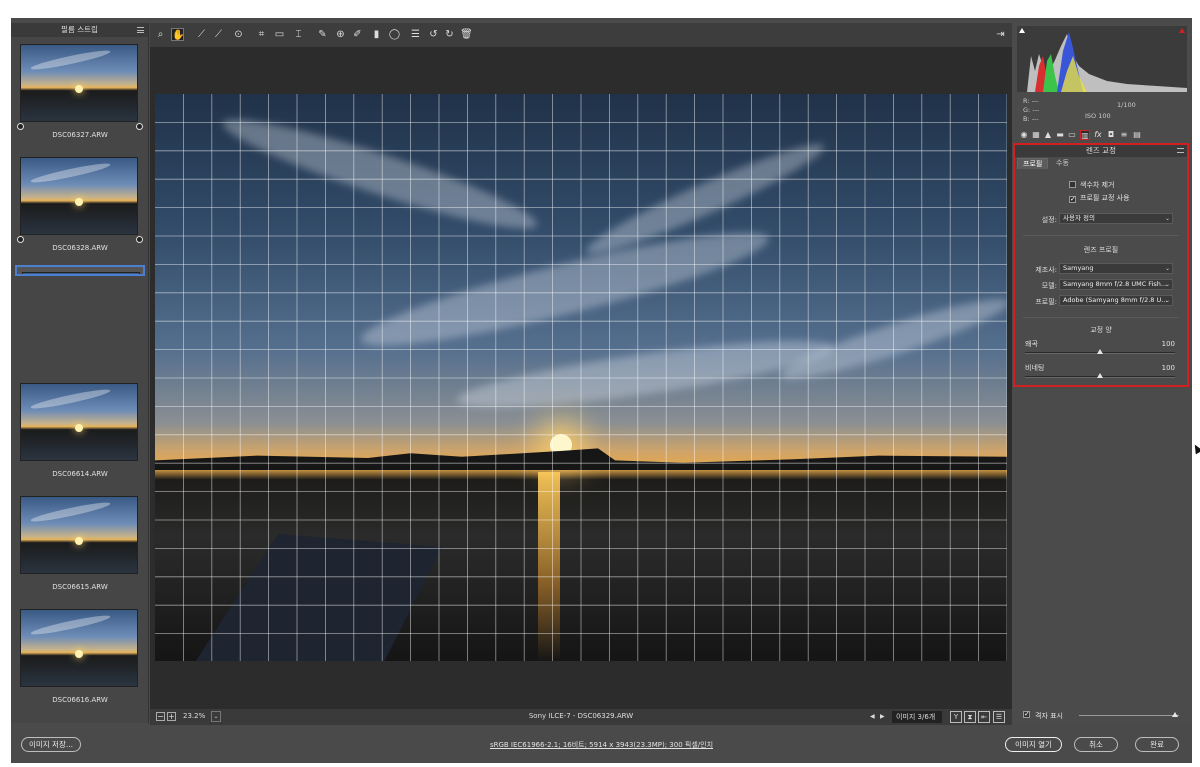  I want to click on remove-ca-box, so click(1072, 184).